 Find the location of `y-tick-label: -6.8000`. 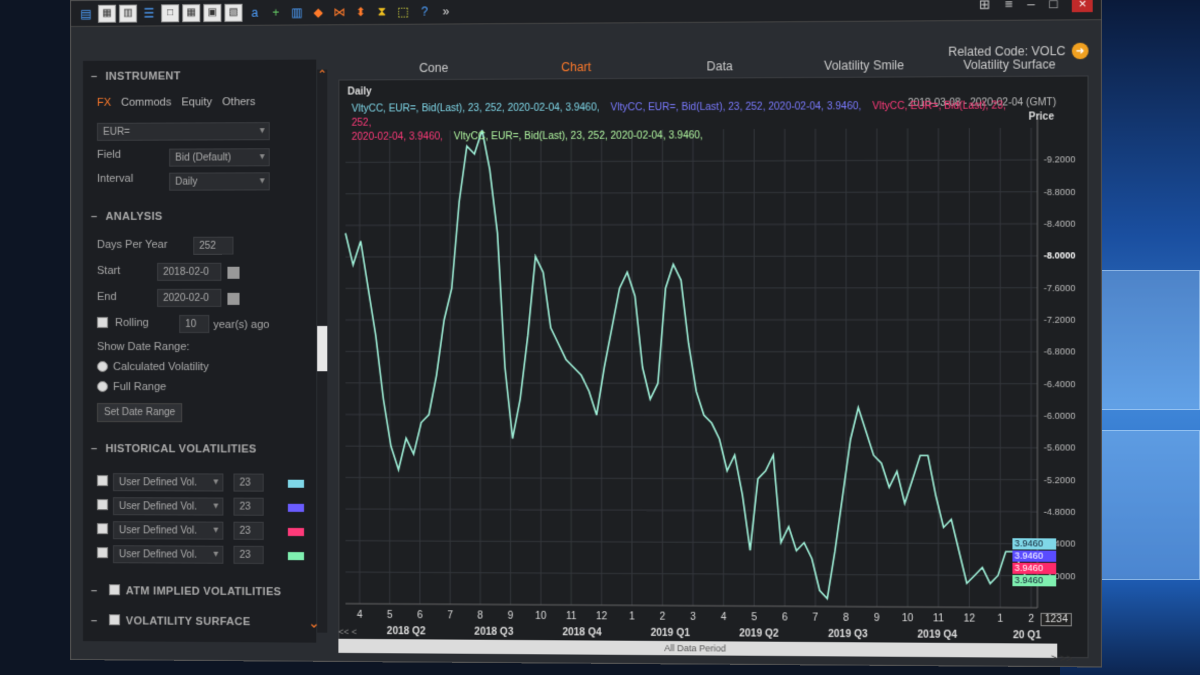

y-tick-label: -6.8000 is located at coordinates (1060, 352).